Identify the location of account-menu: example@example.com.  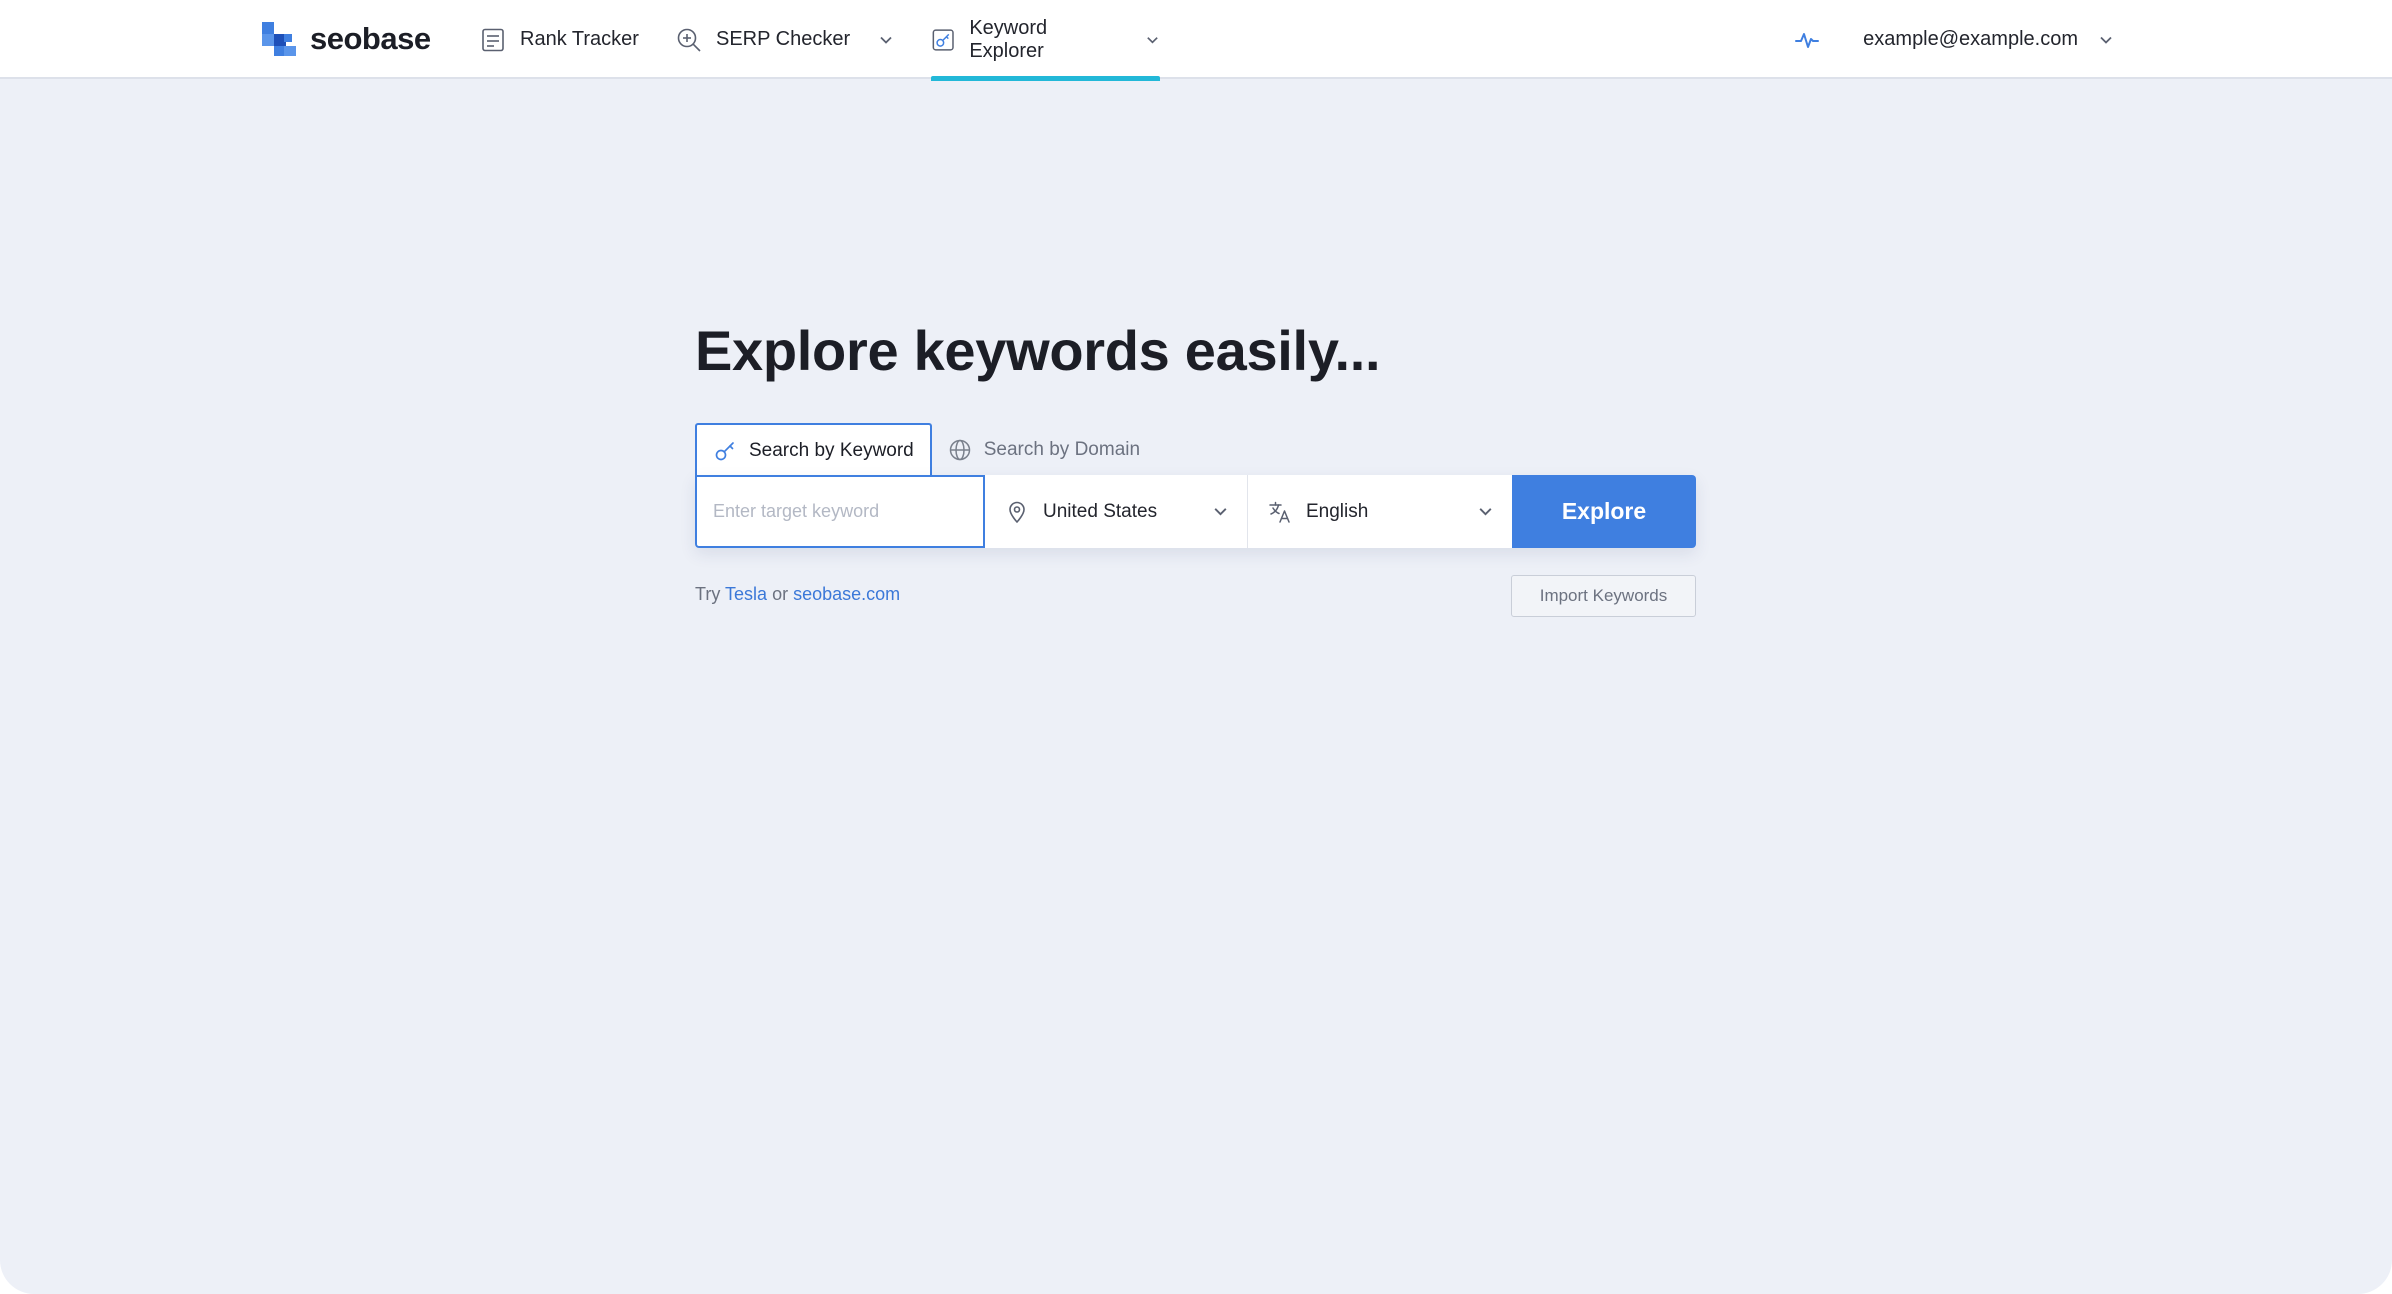
(1954, 39).